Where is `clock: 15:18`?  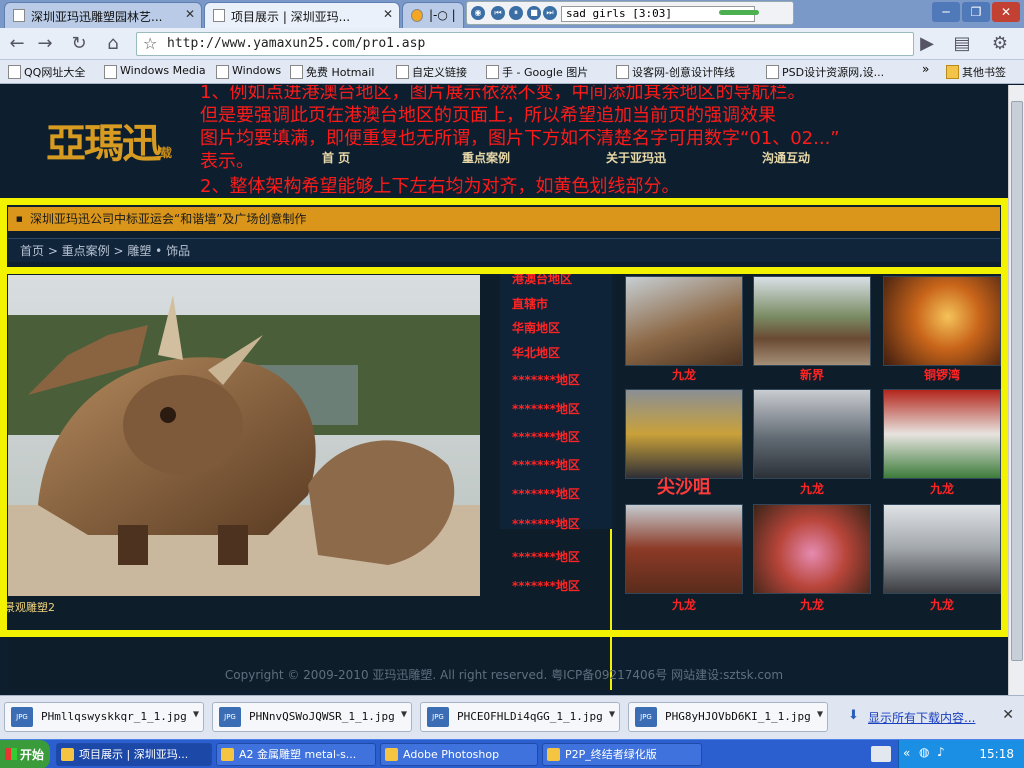 clock: 15:18 is located at coordinates (996, 754).